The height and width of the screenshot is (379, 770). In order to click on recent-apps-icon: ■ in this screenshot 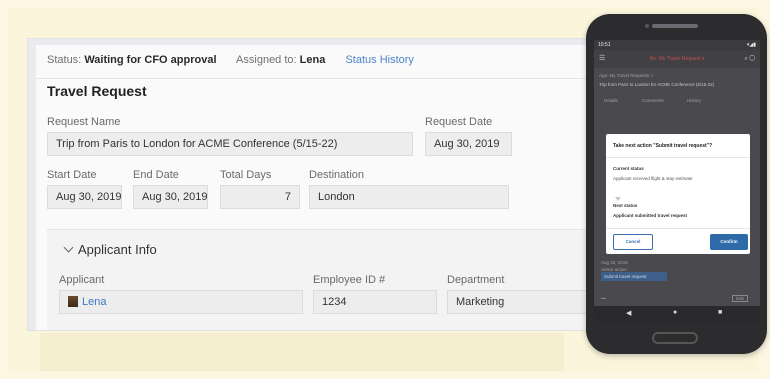, I will do `click(720, 312)`.